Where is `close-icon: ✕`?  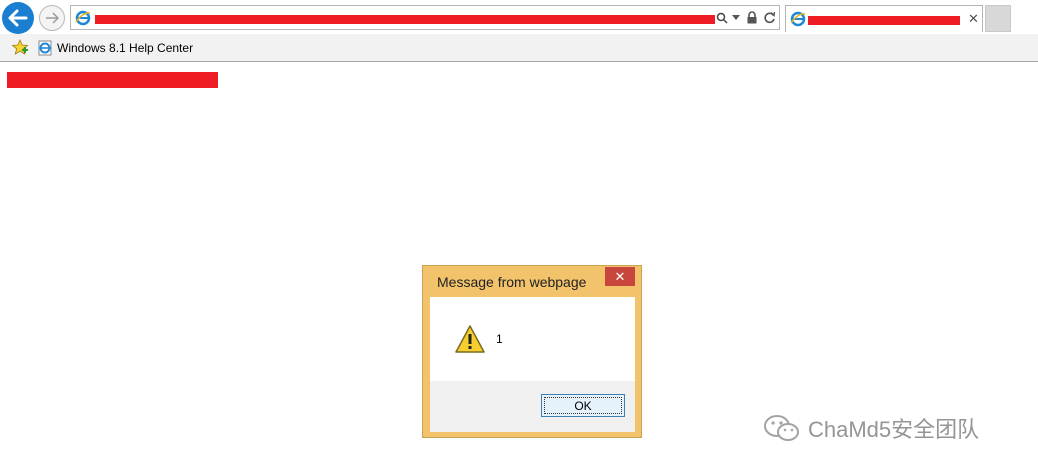 close-icon: ✕ is located at coordinates (620, 276).